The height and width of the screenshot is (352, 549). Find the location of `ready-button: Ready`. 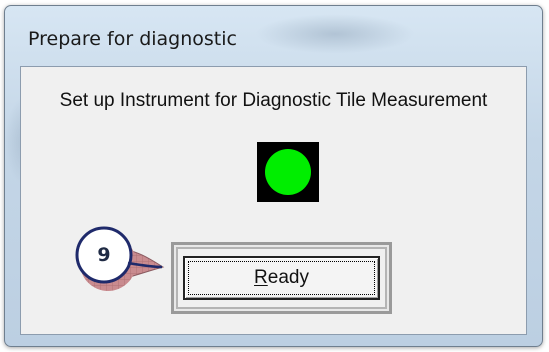

ready-button: Ready is located at coordinates (281, 278).